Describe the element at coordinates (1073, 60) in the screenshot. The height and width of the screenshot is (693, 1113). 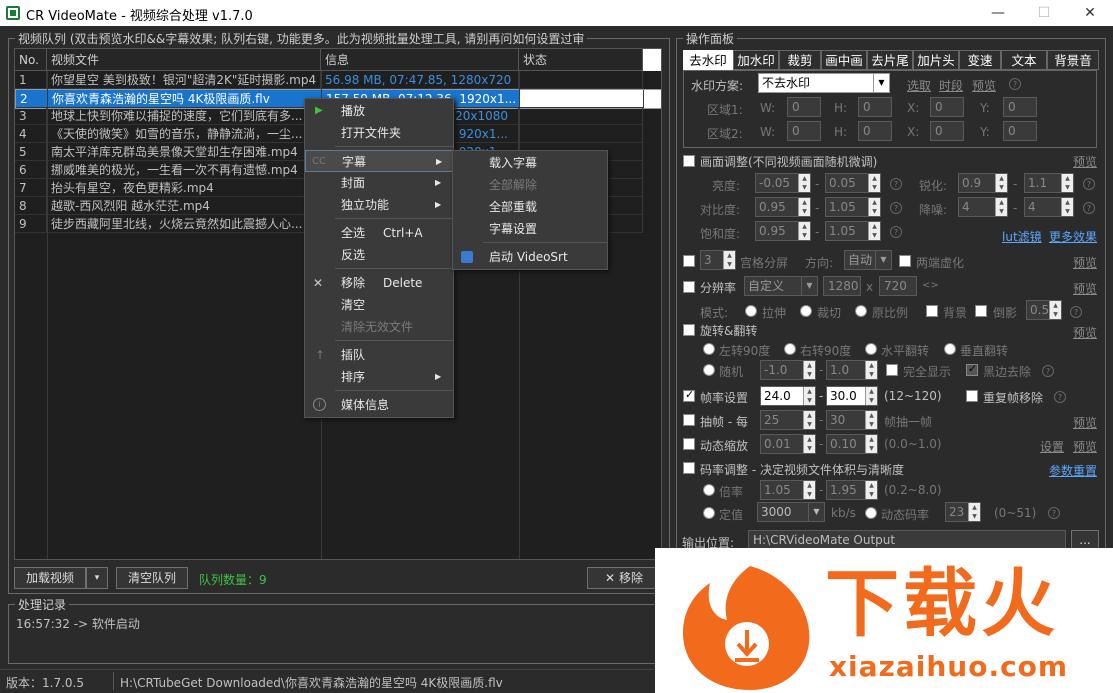
I see `tab-bgm: 背景音` at that location.